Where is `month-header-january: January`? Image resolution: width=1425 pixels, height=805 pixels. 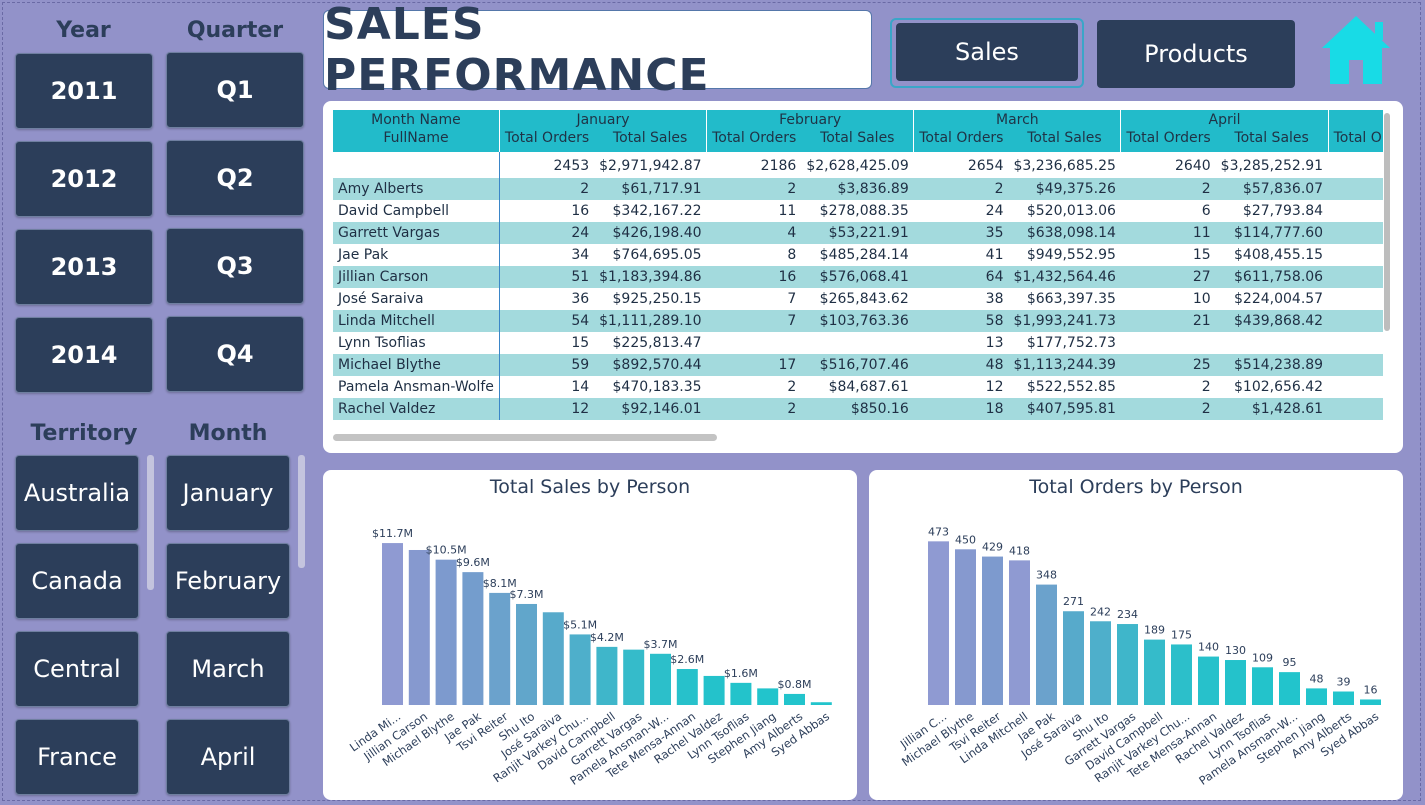
month-header-january: January is located at coordinates (602, 120).